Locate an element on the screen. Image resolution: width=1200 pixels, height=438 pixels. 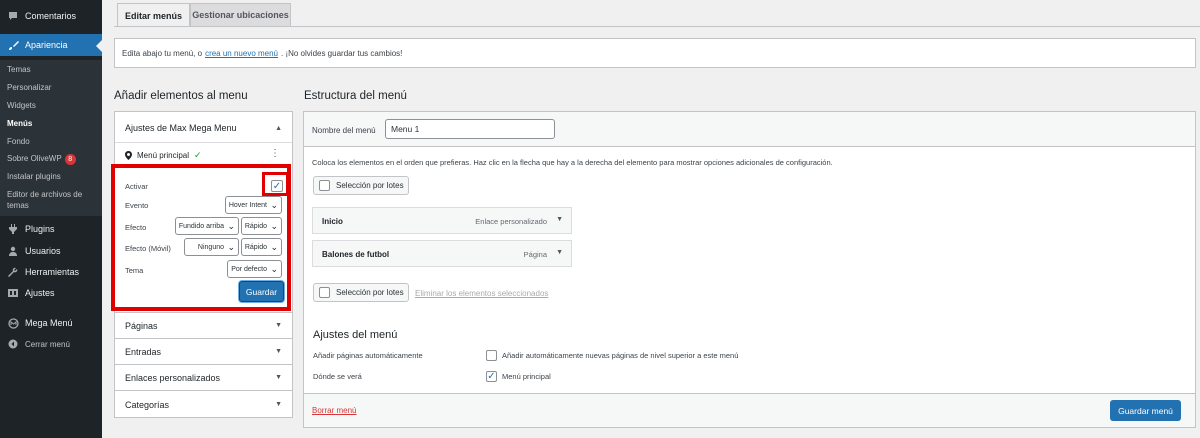
comment-icon is located at coordinates (13, 16).